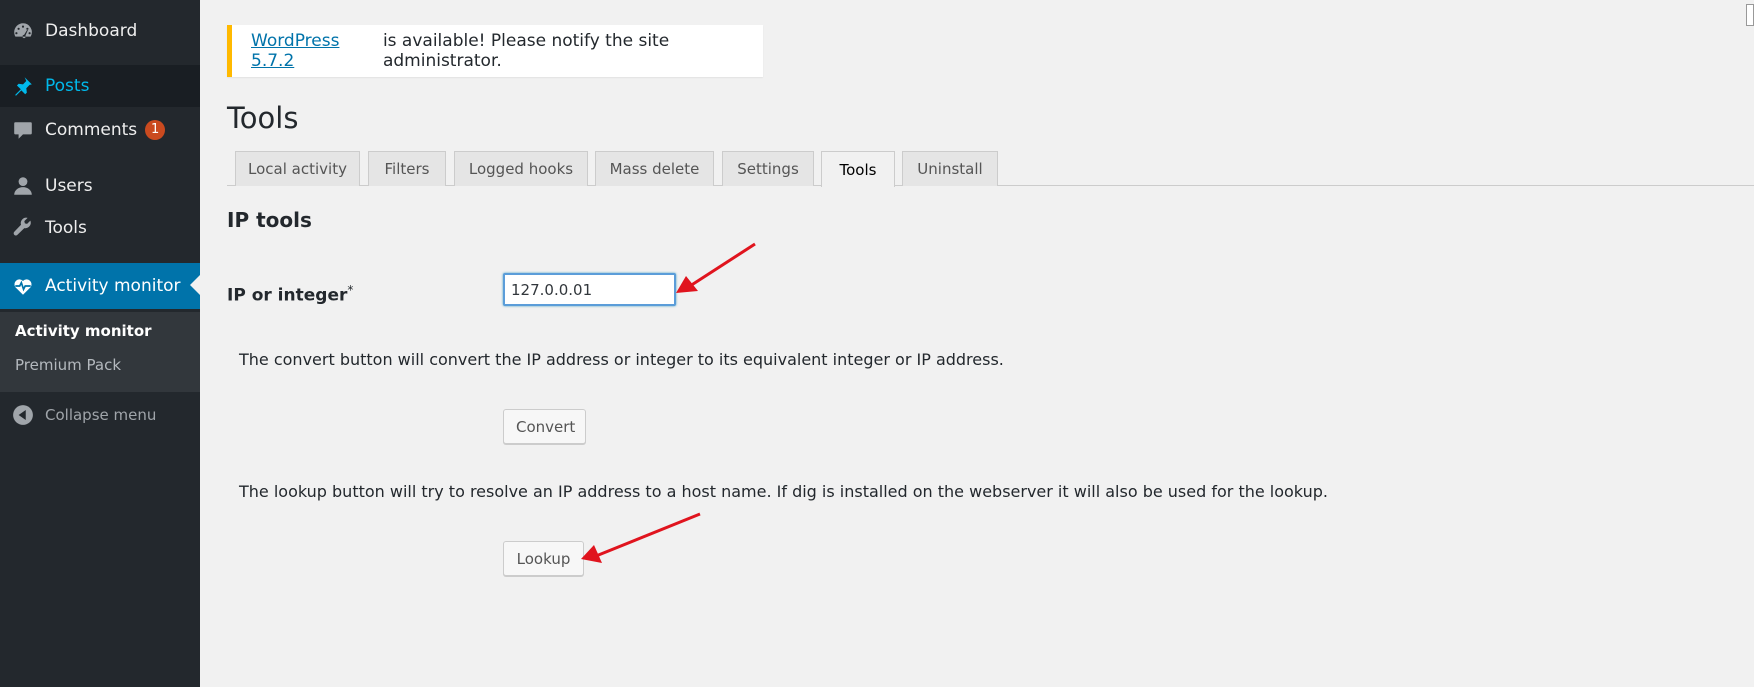 The height and width of the screenshot is (687, 1754). Describe the element at coordinates (654, 168) in the screenshot. I see `tab-mass-delete: Mass delete` at that location.